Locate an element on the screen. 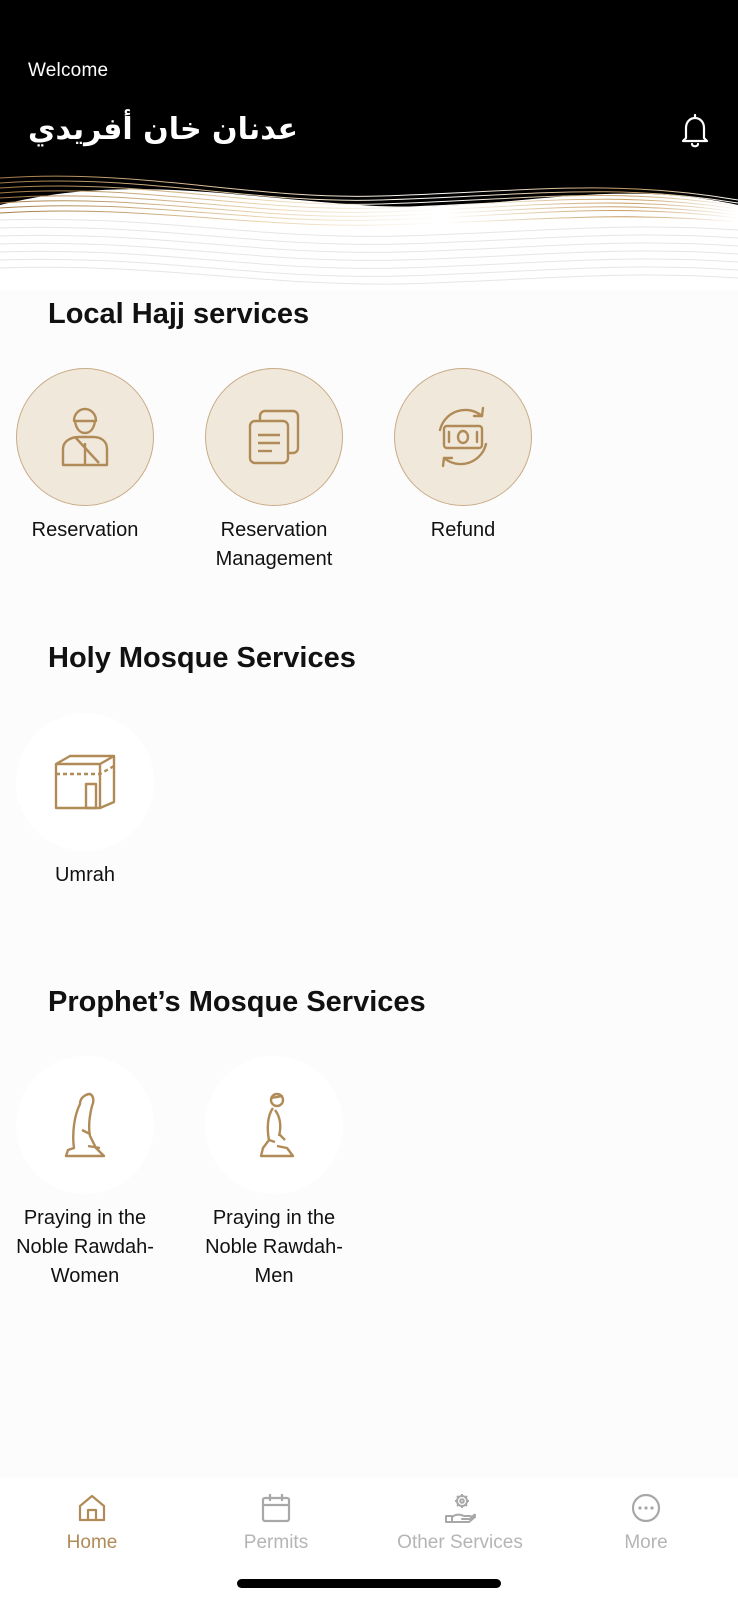 This screenshot has width=738, height=1600. welcome-label: Welcome is located at coordinates (68, 70).